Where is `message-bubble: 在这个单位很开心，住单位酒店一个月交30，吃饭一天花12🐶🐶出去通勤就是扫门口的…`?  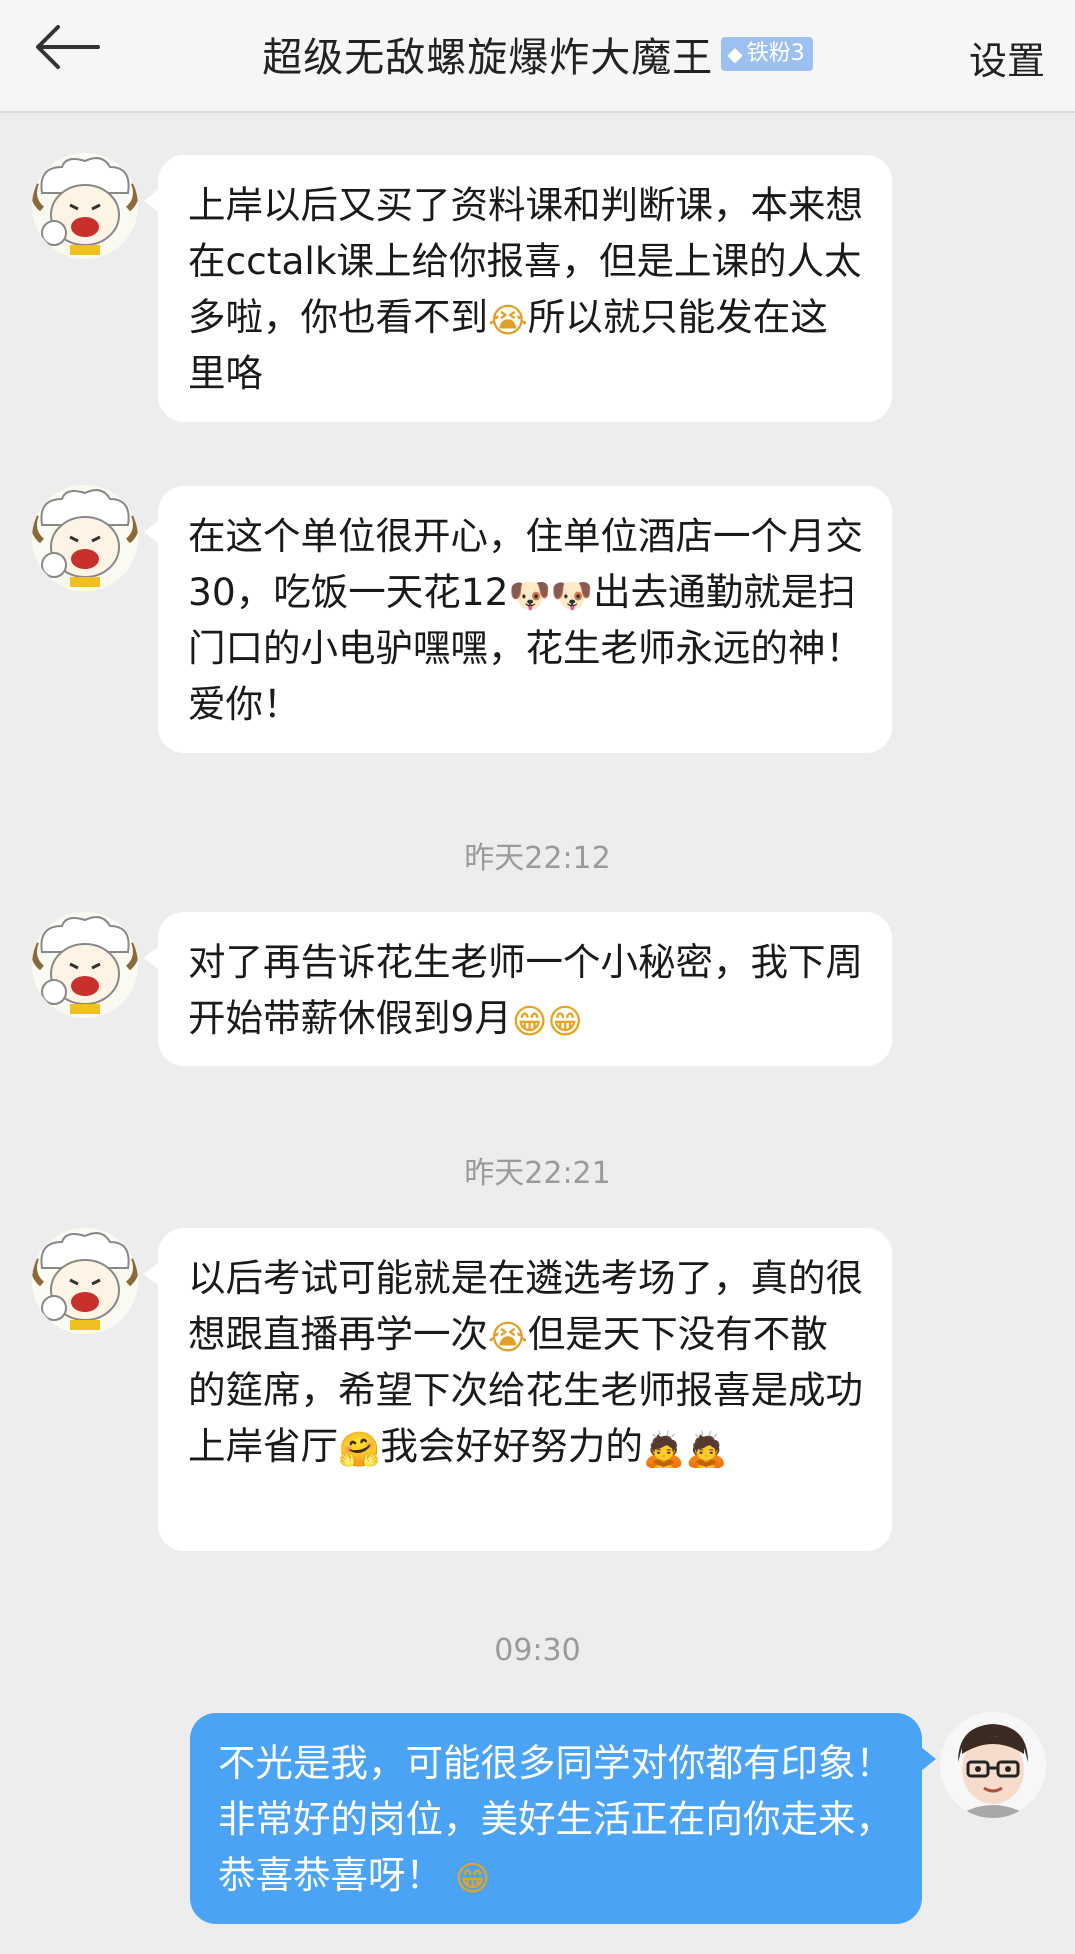
message-bubble: 在这个单位很开心，住单位酒店一个月交30，吃饭一天花12🐶🐶出去通勤就是扫门口的… is located at coordinates (518, 619).